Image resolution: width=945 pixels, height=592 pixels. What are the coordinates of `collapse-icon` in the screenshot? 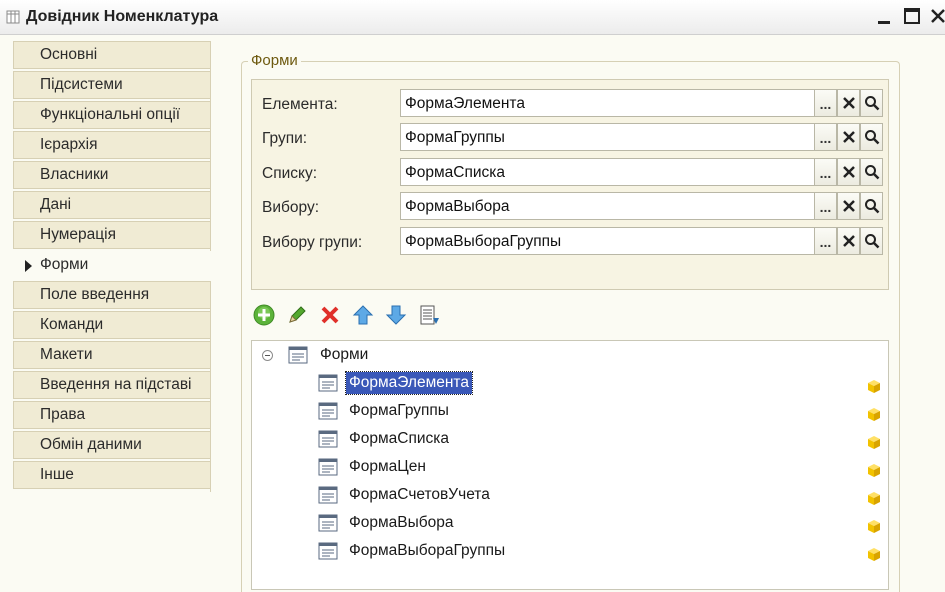 It's located at (267, 355).